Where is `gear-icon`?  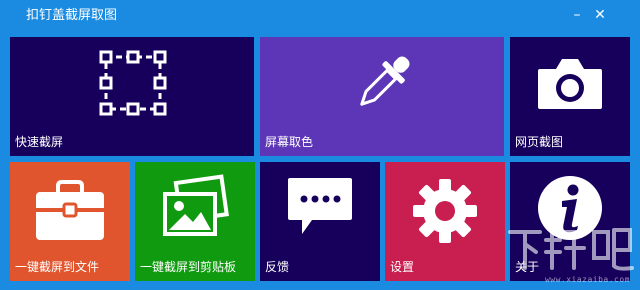
gear-icon is located at coordinates (445, 211).